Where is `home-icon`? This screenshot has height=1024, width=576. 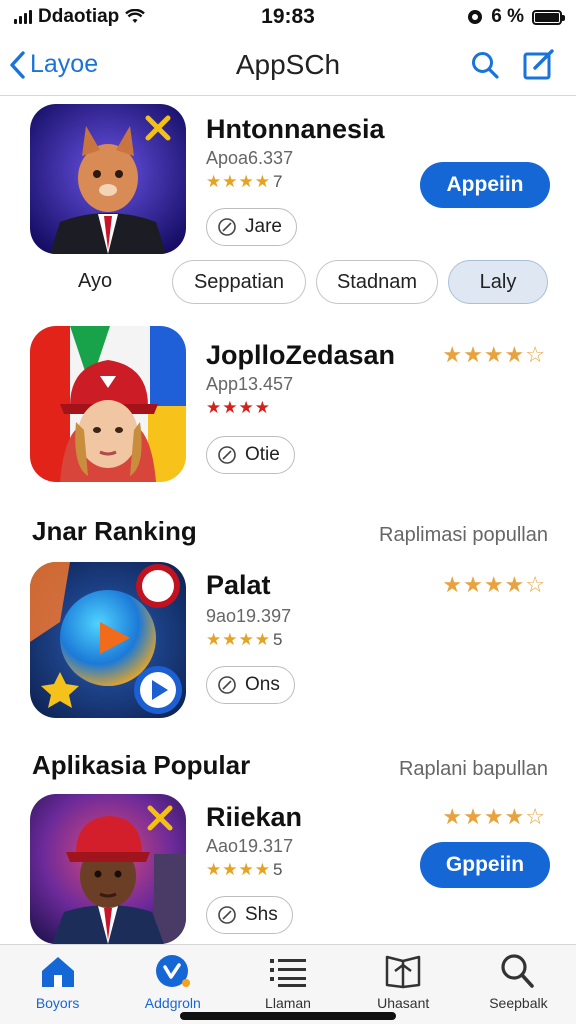
home-icon is located at coordinates (57, 972).